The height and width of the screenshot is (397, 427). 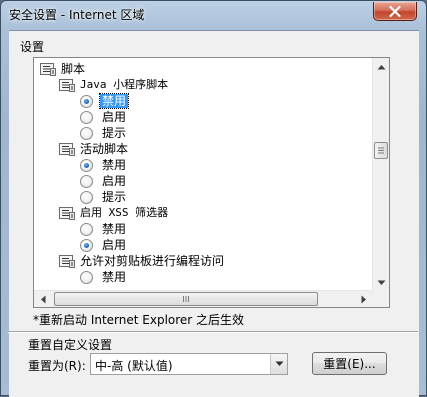 I want to click on tree-category: Java 小程序脚本, so click(x=114, y=85).